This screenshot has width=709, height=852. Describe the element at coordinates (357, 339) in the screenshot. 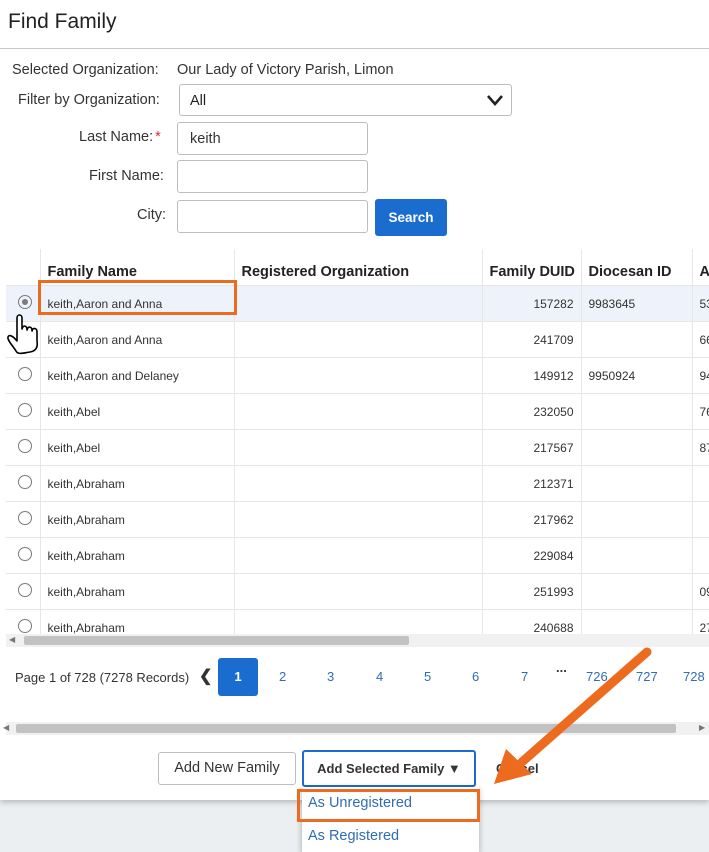

I see `table-row: keith,Aaron and Anna 241709 66` at that location.